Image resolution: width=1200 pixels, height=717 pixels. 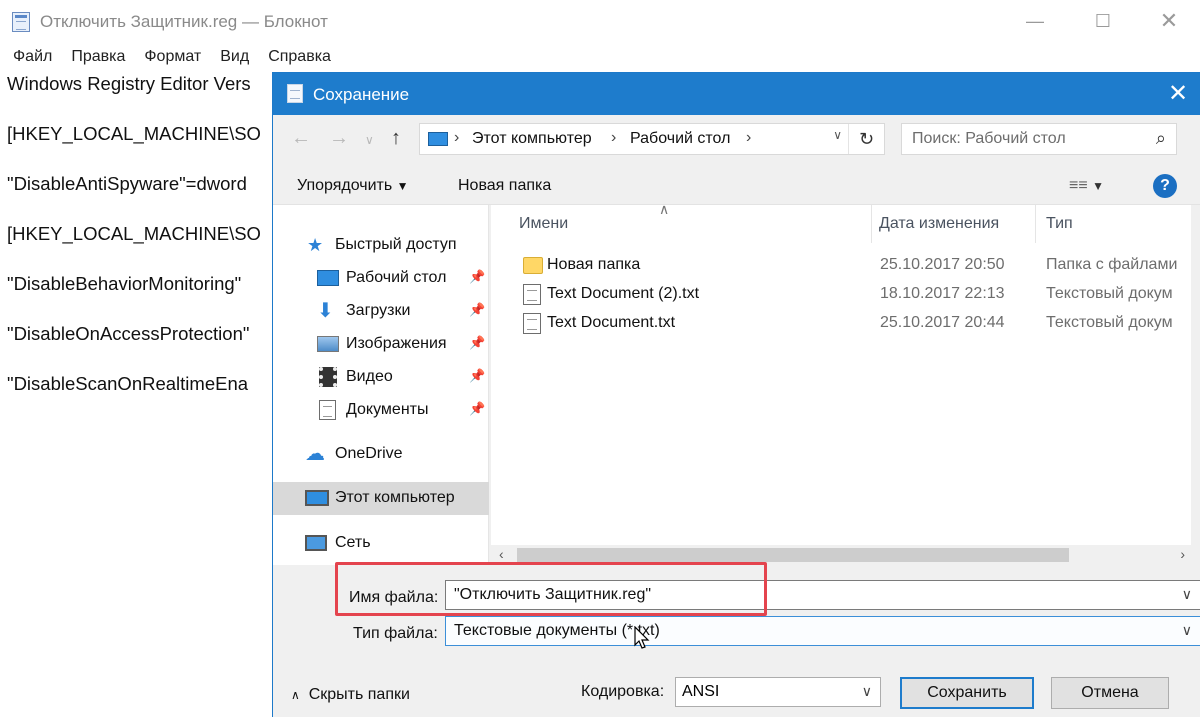 I want to click on dialog-title: Сохранение, so click(x=361, y=94).